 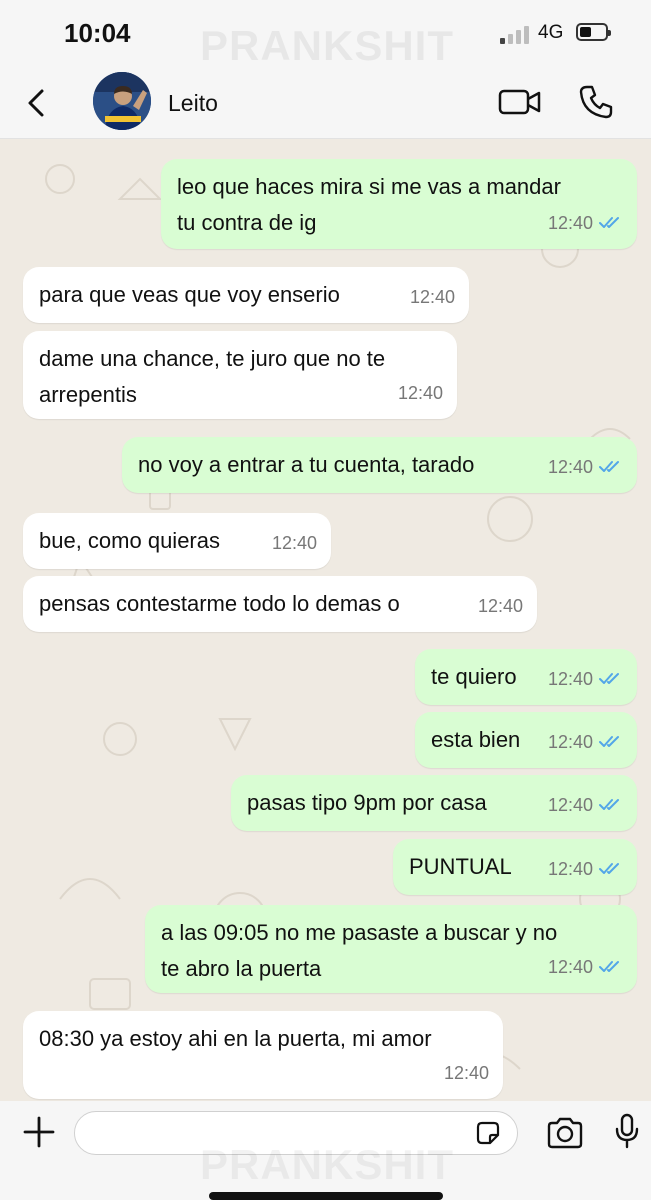 I want to click on message-text: pensas contestarme todo lo demas o, so click(x=219, y=603).